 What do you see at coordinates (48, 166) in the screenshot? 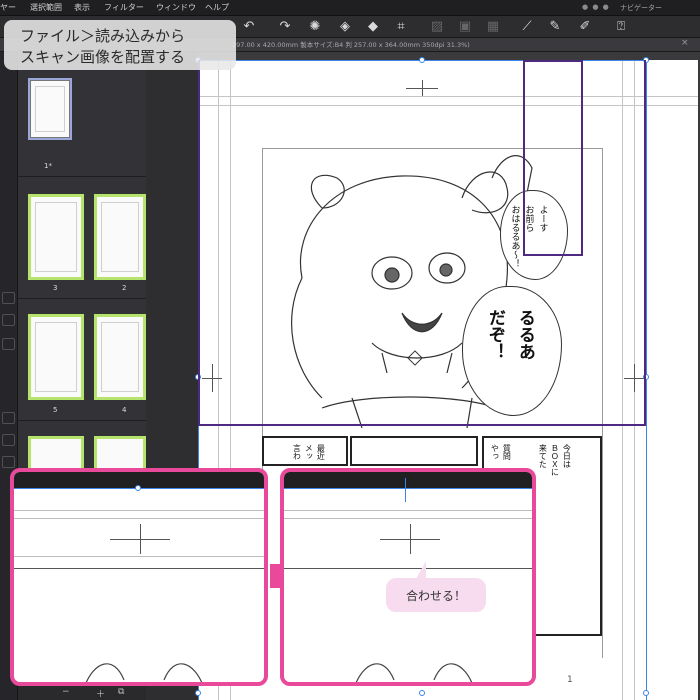
I see `page-label-selected: 1*` at bounding box center [48, 166].